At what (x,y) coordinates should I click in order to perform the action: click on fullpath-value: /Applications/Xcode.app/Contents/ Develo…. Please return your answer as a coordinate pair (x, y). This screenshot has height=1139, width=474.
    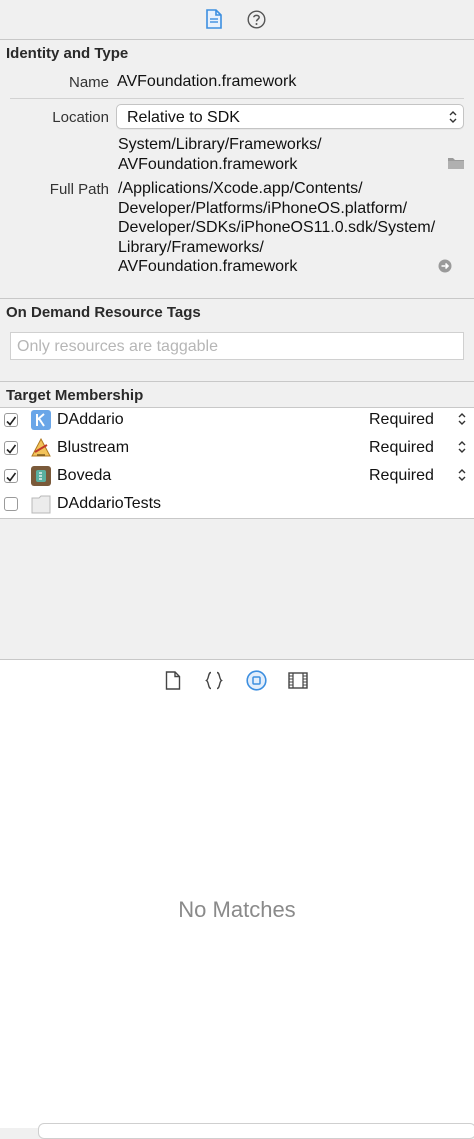
    Looking at the image, I should click on (276, 228).